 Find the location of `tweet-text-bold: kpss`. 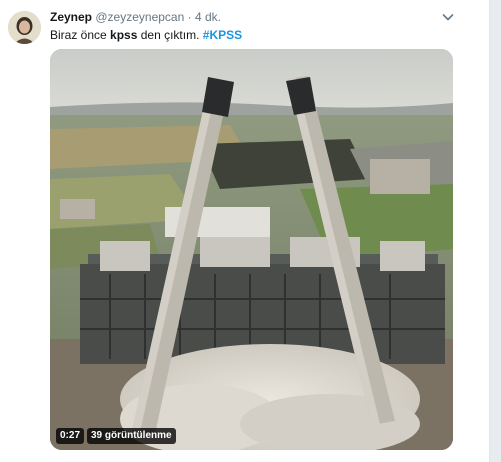

tweet-text-bold: kpss is located at coordinates (124, 35).